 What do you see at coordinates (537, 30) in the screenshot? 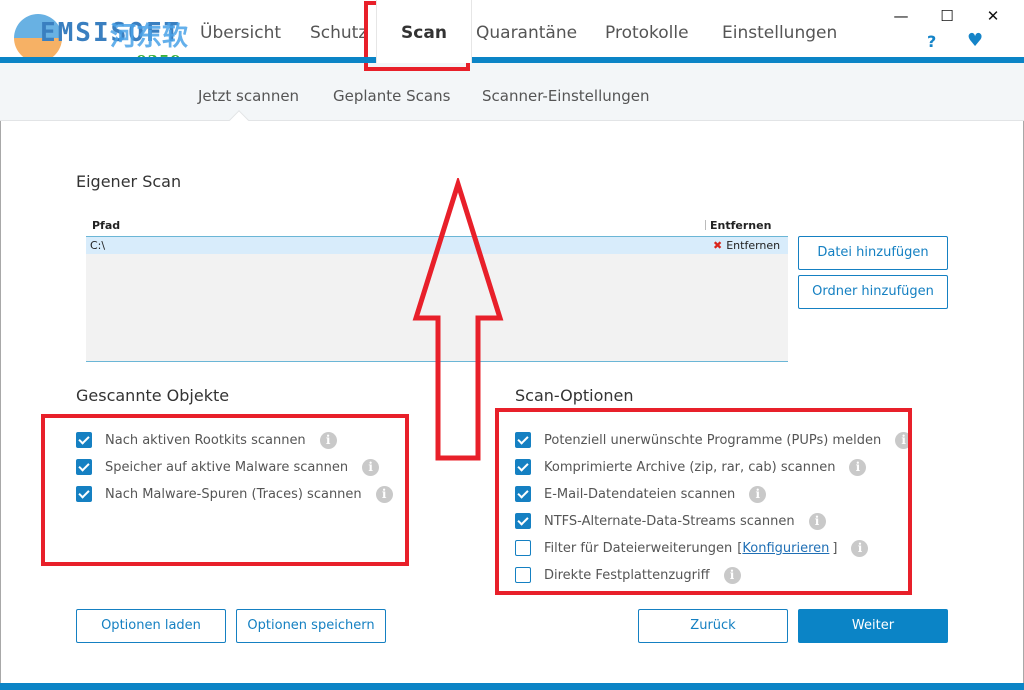
I see `tab-quarantaene: Quarantäne` at bounding box center [537, 30].